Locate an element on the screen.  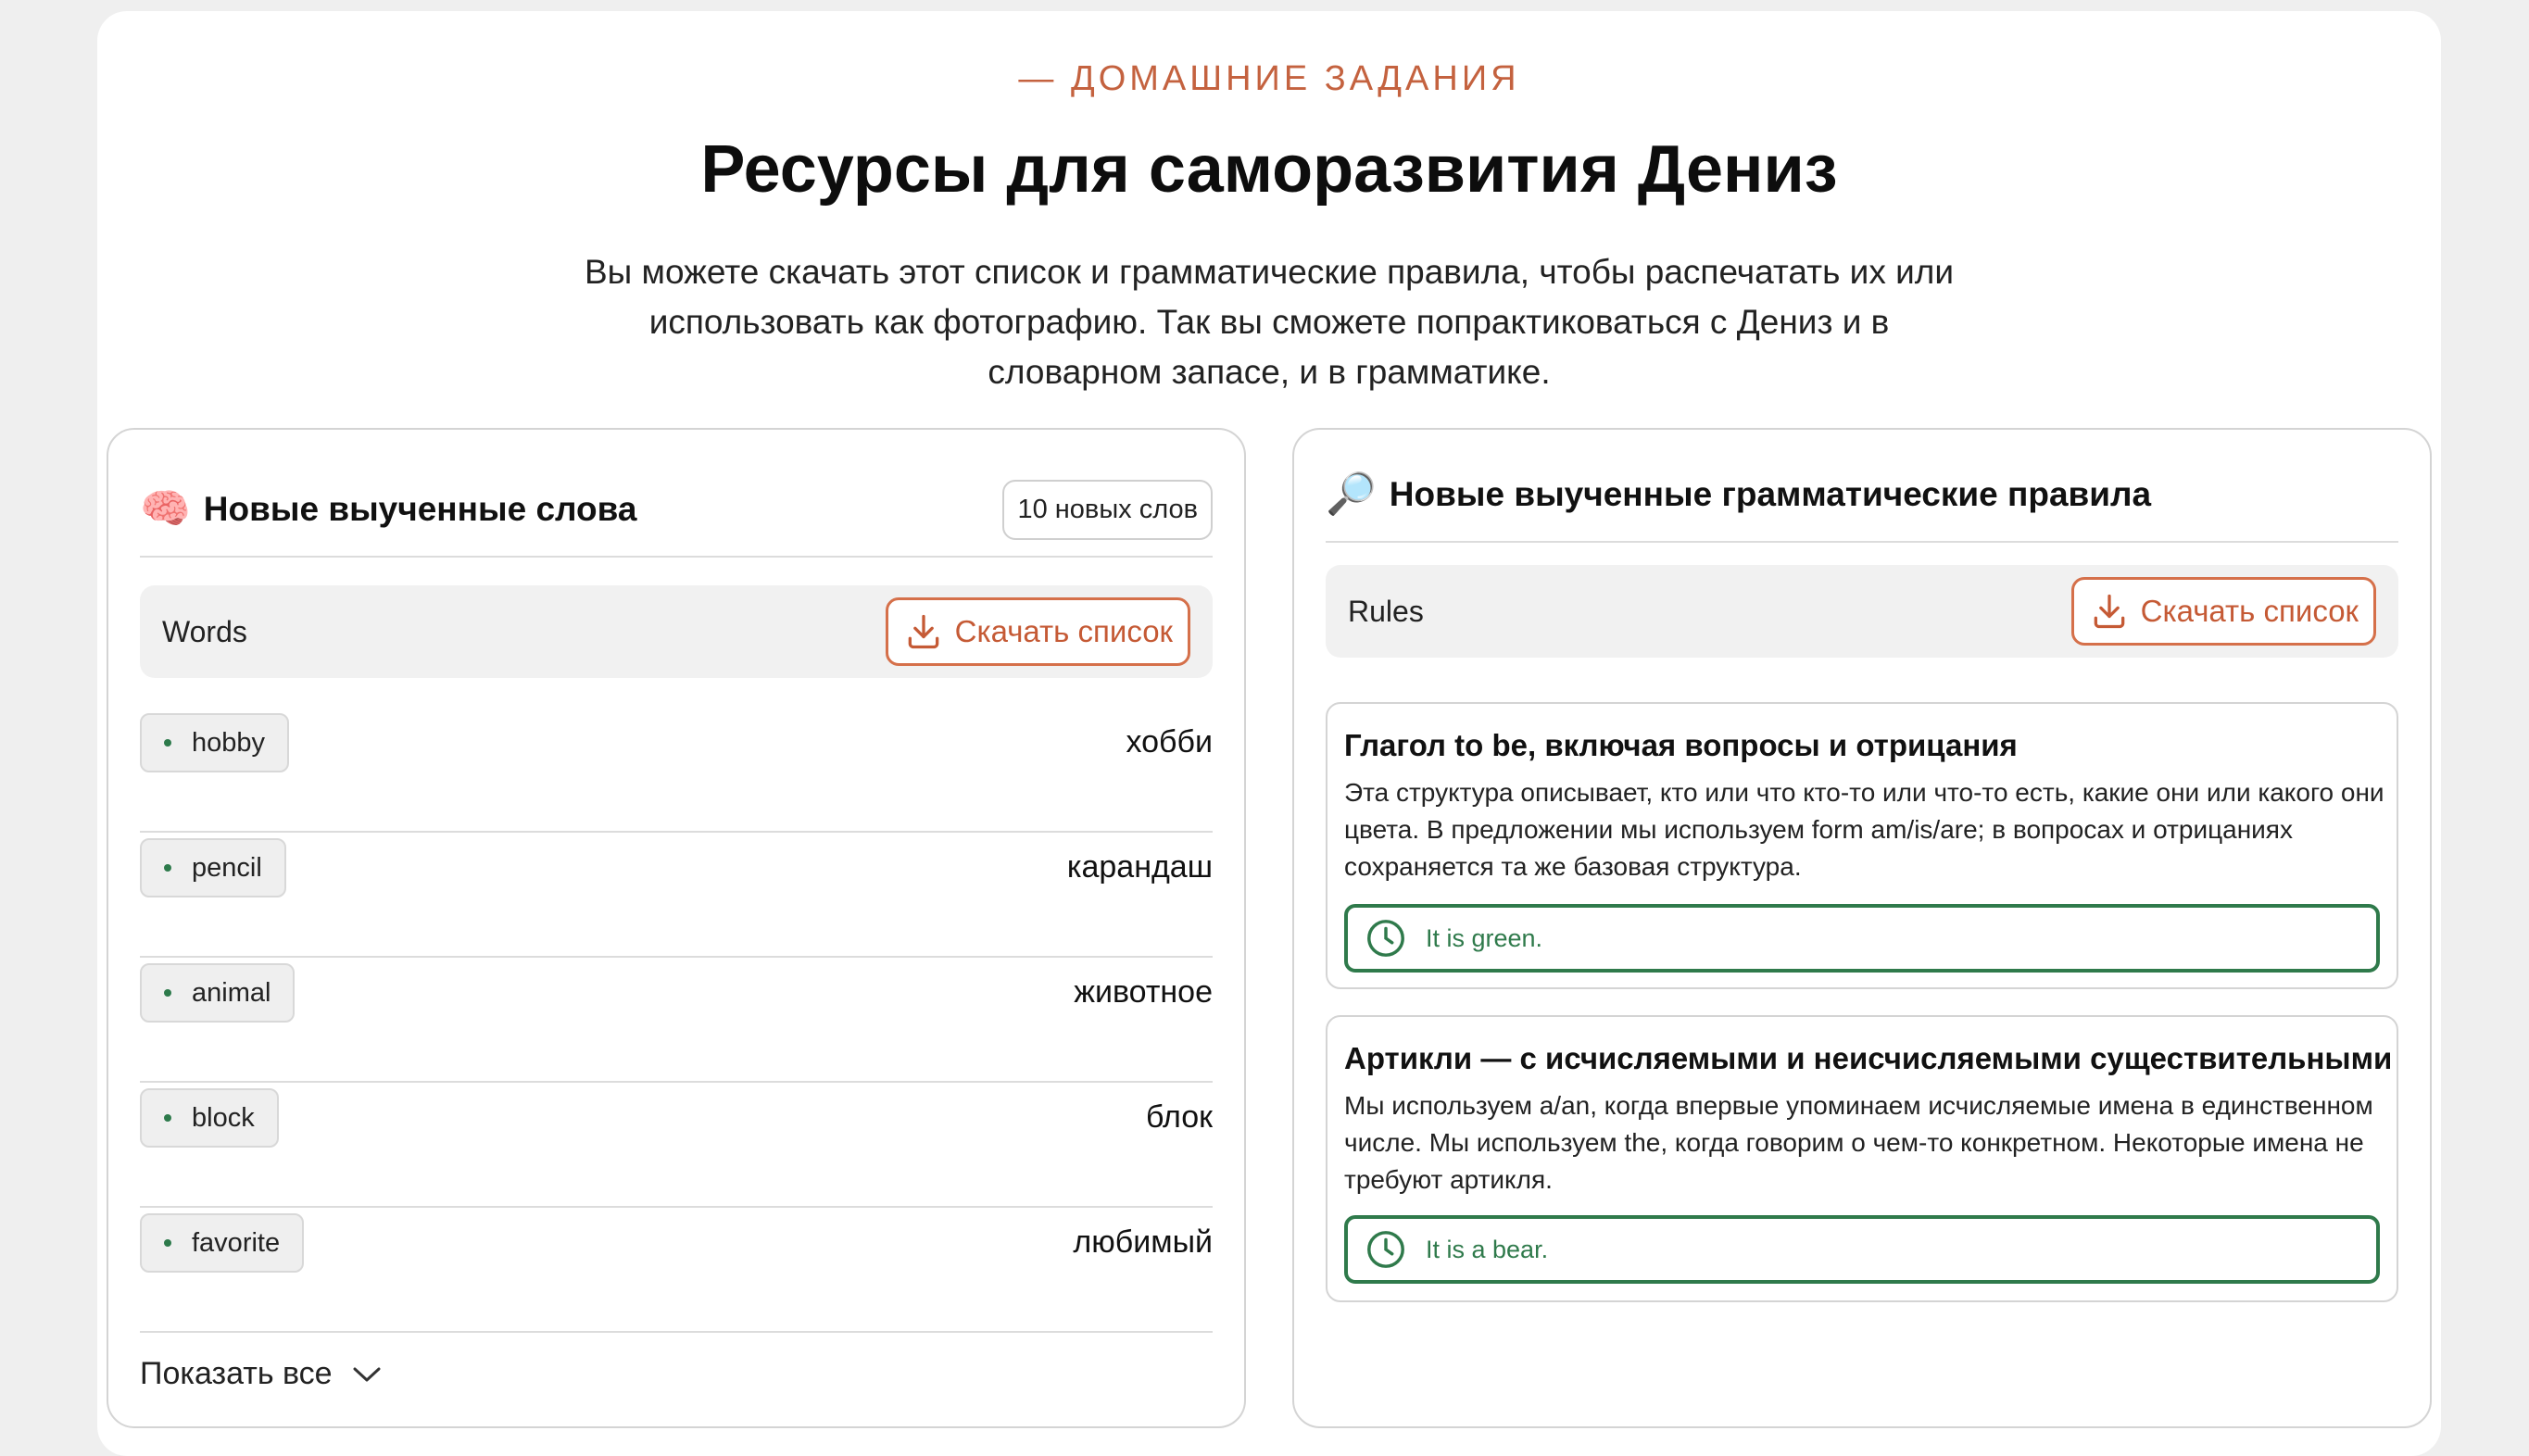
word-row: animal животное is located at coordinates (677, 1020).